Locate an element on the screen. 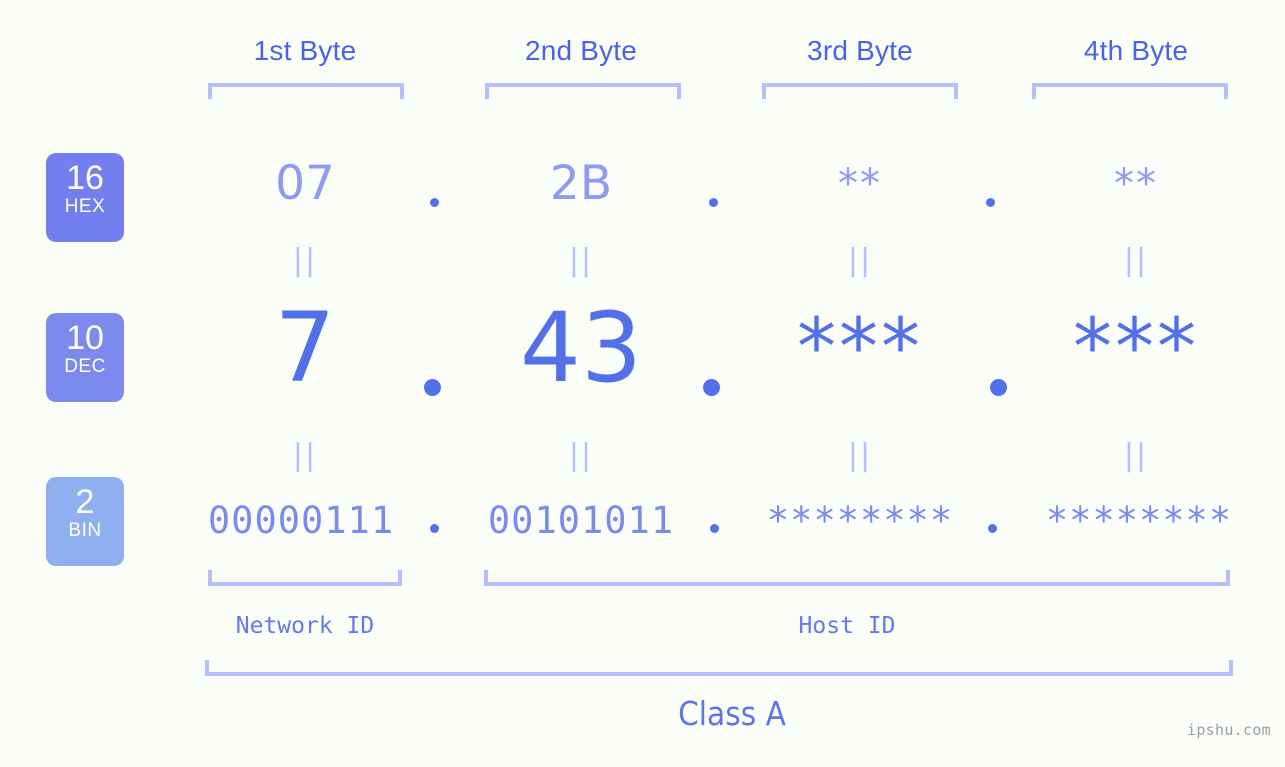 This screenshot has width=1285, height=767. dec-byte-4: *** is located at coordinates (1136, 348).